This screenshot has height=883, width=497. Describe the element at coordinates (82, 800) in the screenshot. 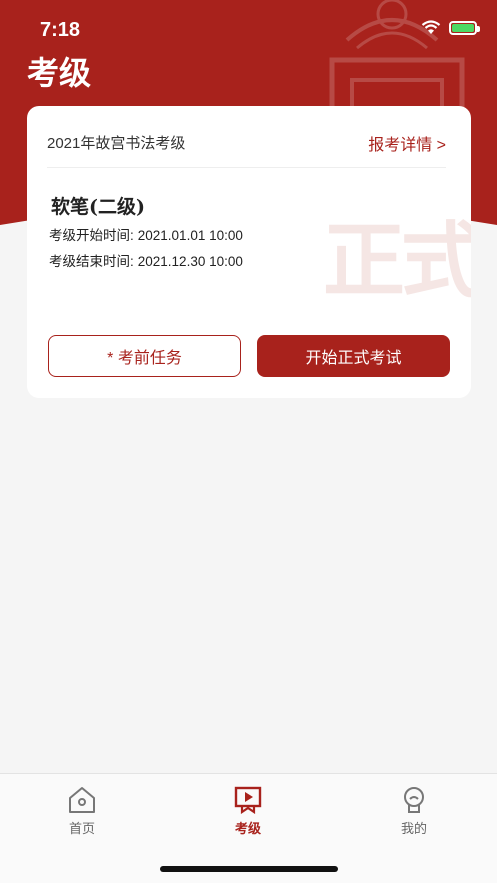

I see `home-icon` at that location.